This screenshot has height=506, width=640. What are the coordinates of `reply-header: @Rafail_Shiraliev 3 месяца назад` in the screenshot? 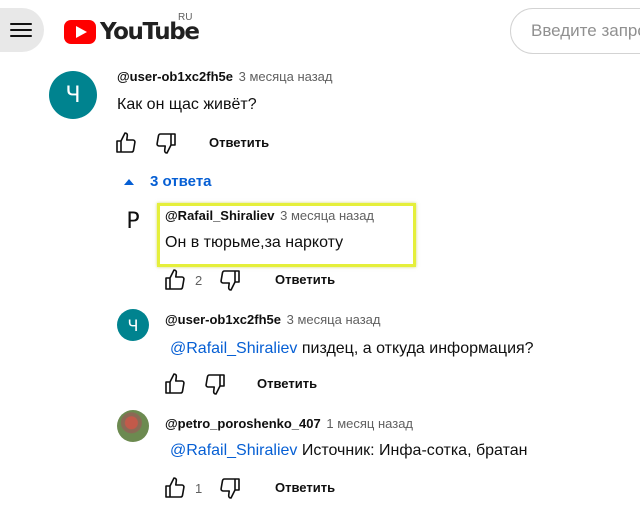 It's located at (269, 215).